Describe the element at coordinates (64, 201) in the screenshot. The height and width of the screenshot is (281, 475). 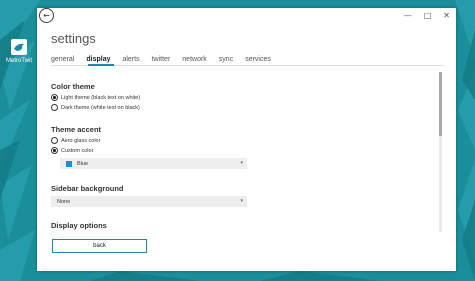
I see `sidebar-background-value: None` at that location.